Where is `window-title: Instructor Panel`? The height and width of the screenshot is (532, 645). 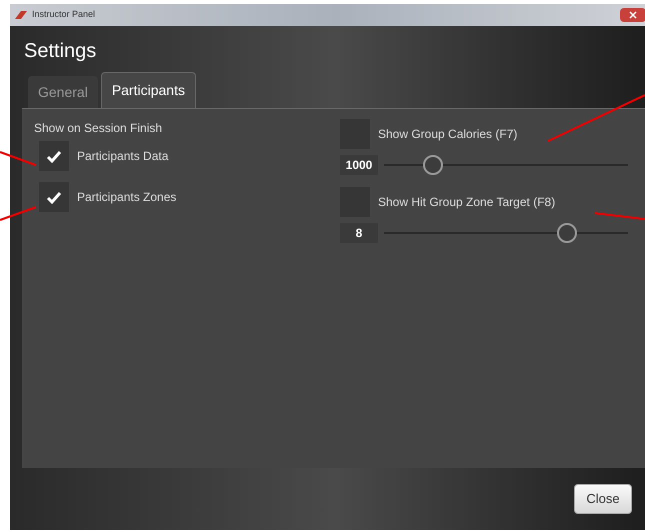 window-title: Instructor Panel is located at coordinates (64, 15).